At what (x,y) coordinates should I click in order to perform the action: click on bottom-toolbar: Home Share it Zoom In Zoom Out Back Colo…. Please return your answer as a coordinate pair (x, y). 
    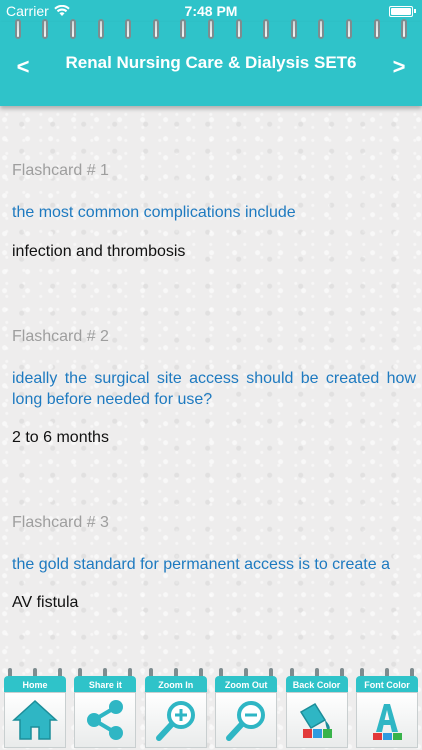
    Looking at the image, I should click on (211, 709).